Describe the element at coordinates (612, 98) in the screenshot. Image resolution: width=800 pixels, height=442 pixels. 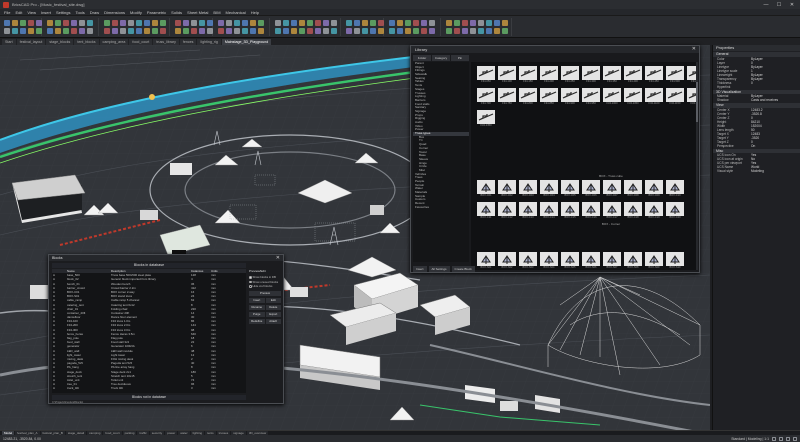
I see `block-thumbnail: F34-1000` at that location.